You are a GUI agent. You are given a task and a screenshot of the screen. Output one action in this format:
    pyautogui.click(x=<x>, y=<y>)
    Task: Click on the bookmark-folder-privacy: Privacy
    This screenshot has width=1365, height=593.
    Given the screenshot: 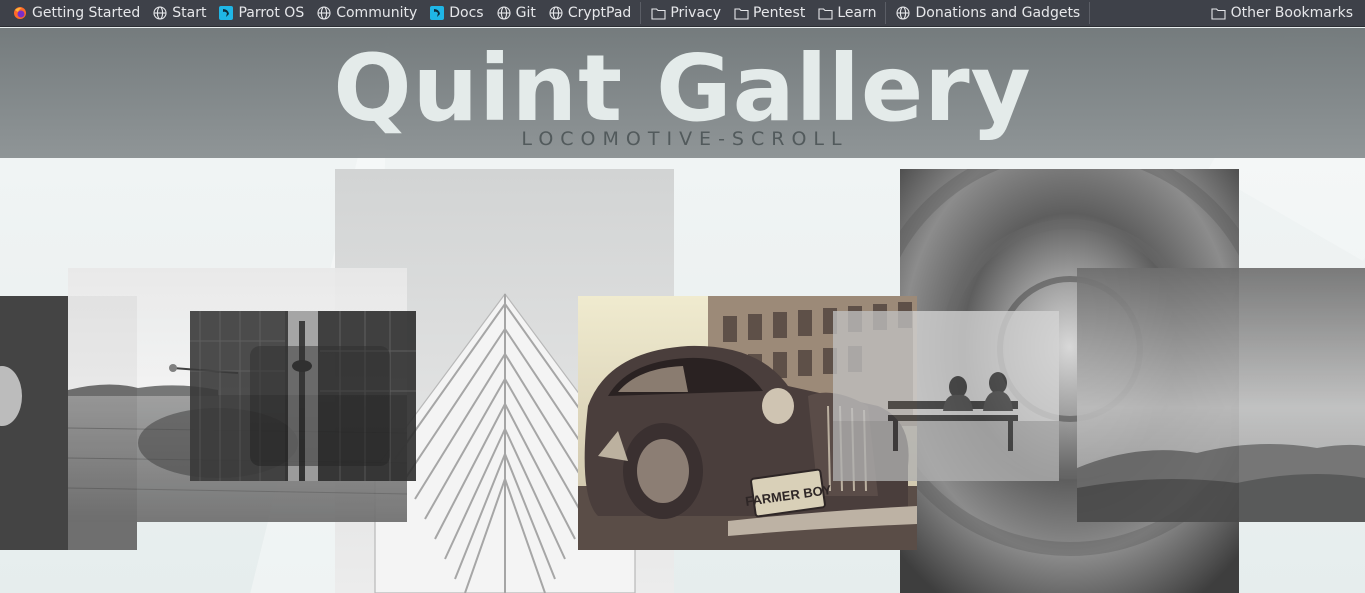 What is the action you would take?
    pyautogui.click(x=685, y=13)
    